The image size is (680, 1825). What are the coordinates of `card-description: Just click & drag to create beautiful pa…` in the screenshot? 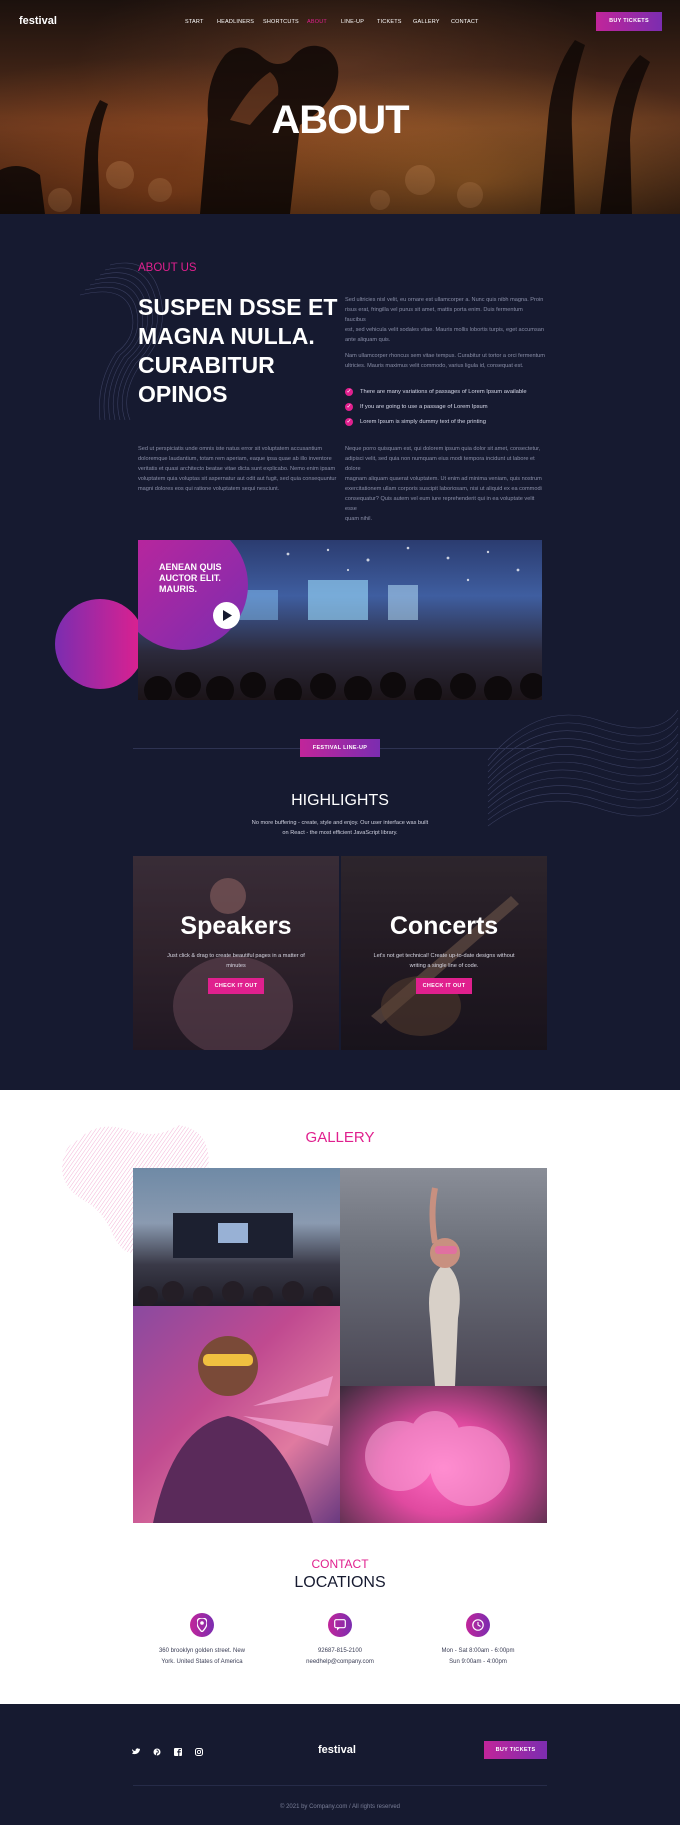 It's located at (236, 961).